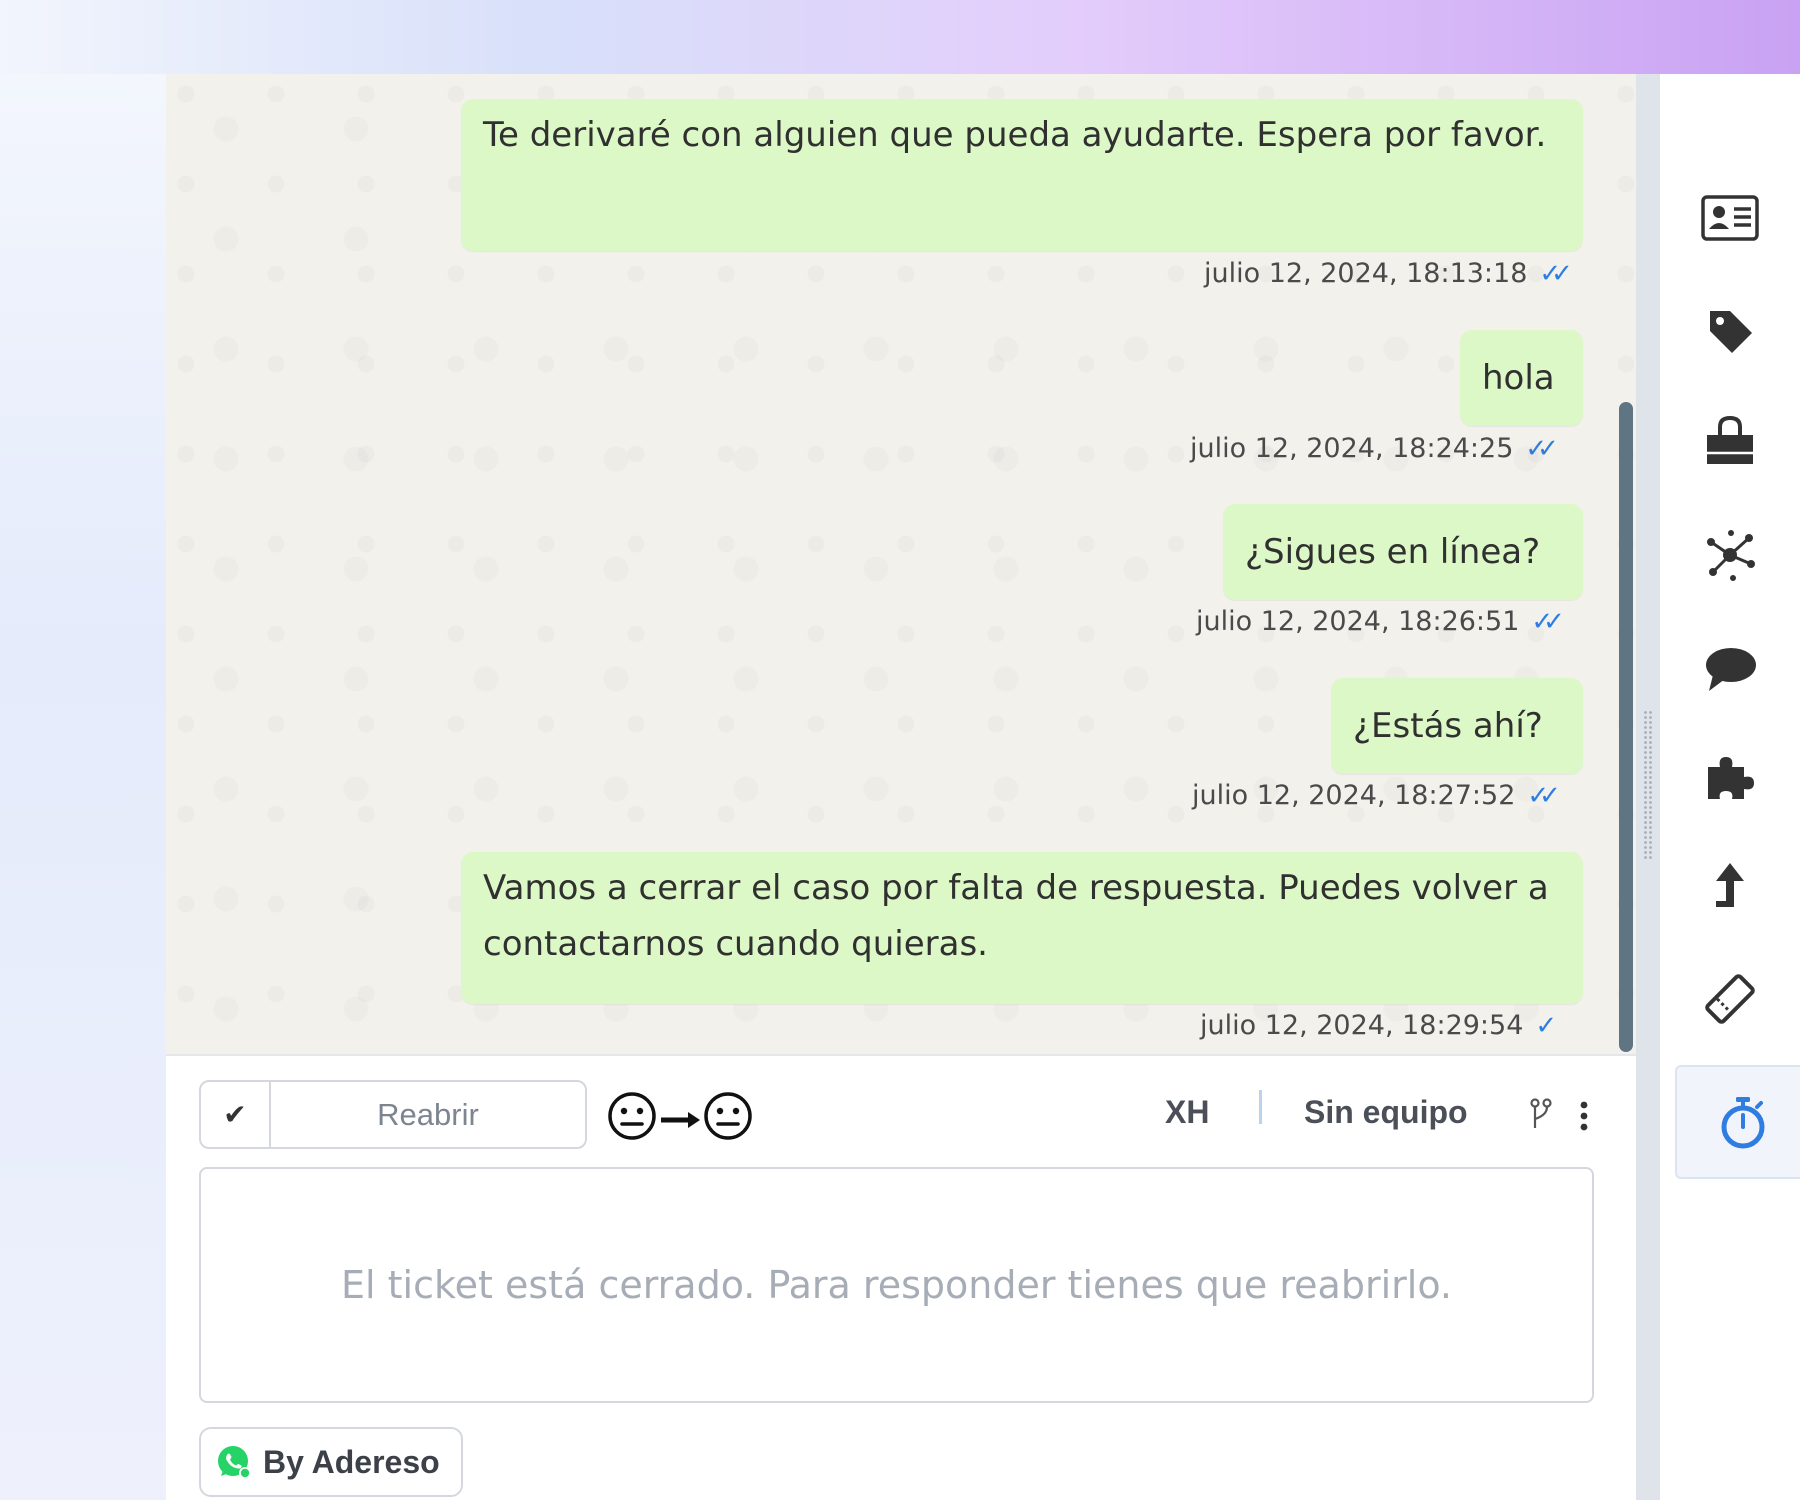 Image resolution: width=1800 pixels, height=1500 pixels. I want to click on branch-icon, so click(1541, 1114).